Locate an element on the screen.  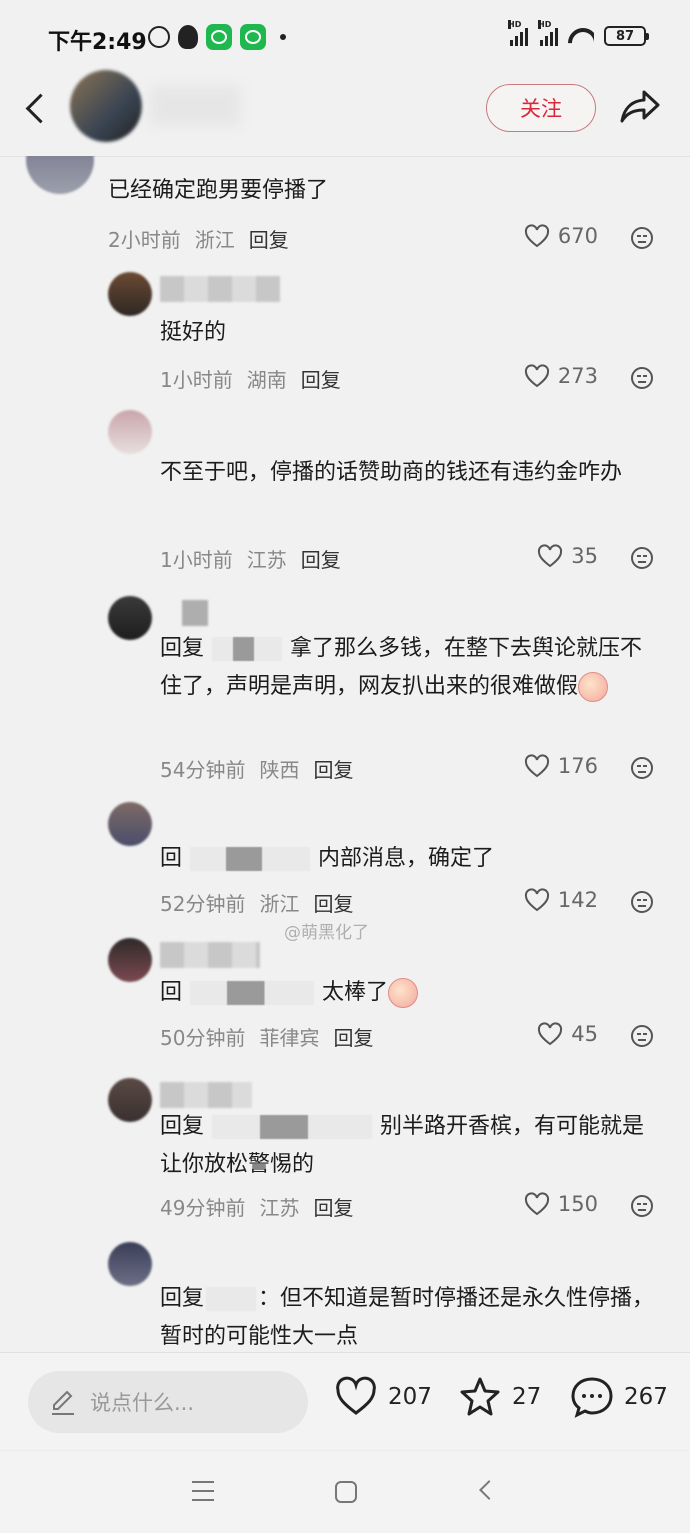
like-button: 45 is located at coordinates (567, 1034).